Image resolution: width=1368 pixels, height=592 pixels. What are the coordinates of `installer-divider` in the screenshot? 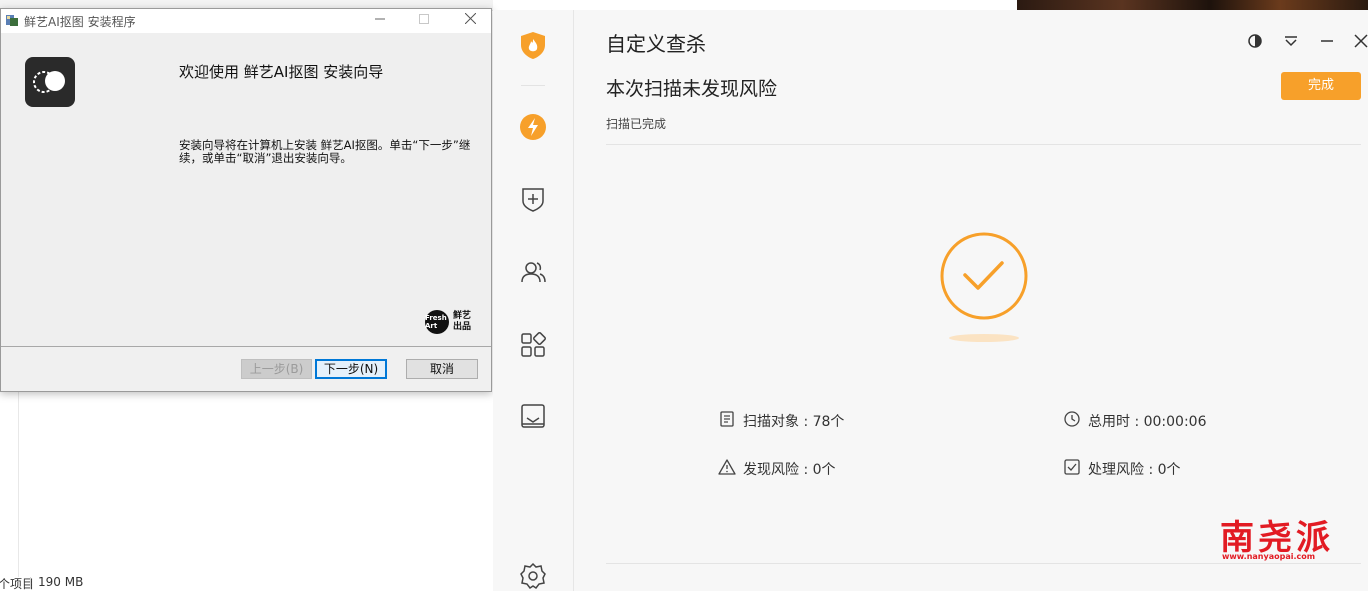 It's located at (246, 346).